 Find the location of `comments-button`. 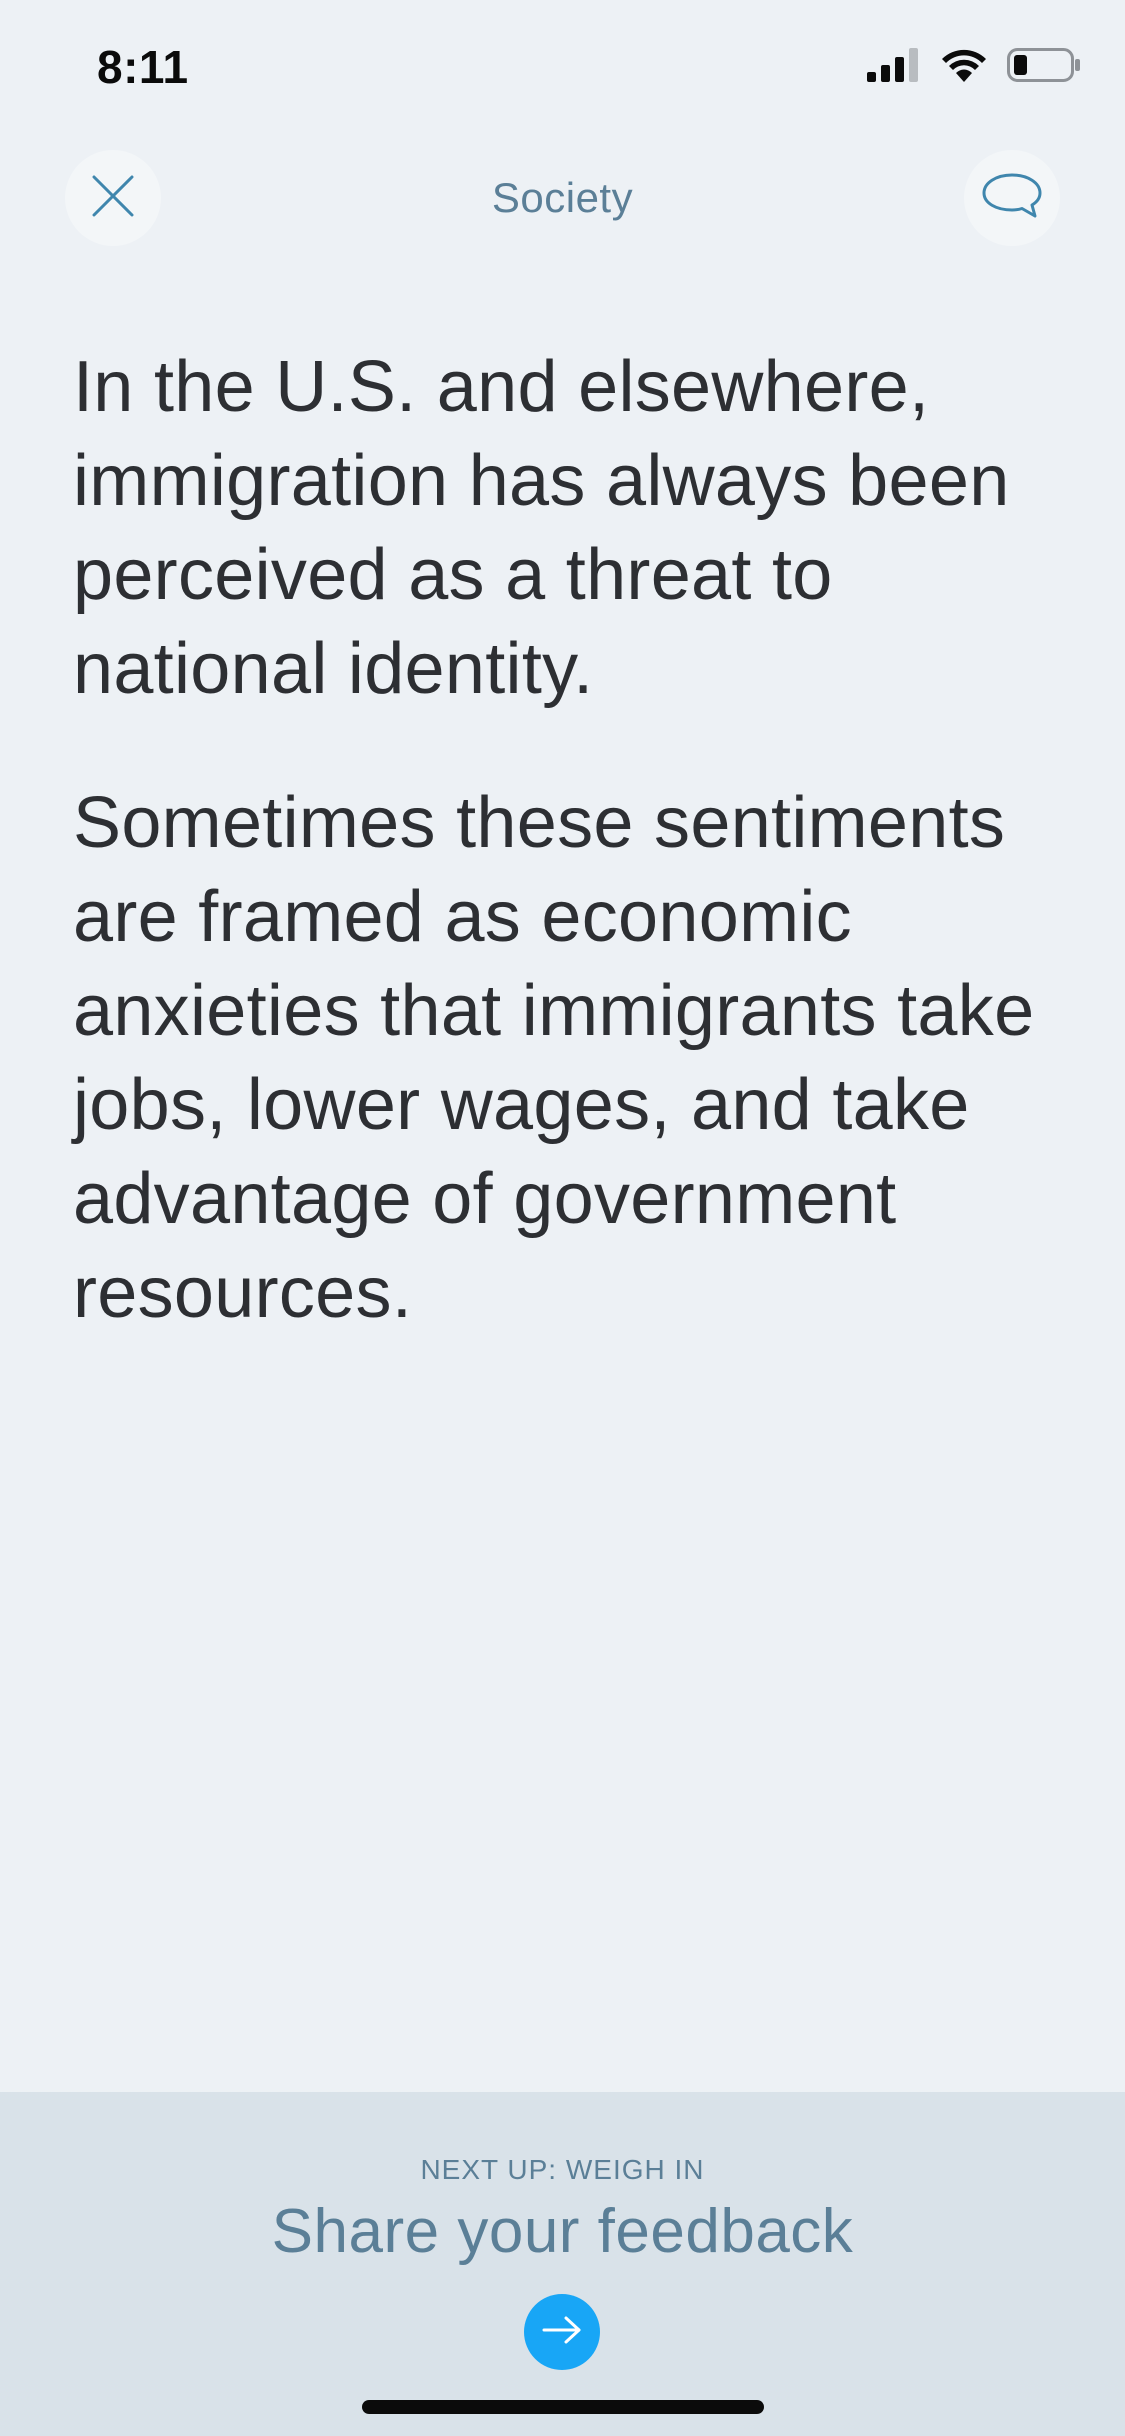

comments-button is located at coordinates (1012, 198).